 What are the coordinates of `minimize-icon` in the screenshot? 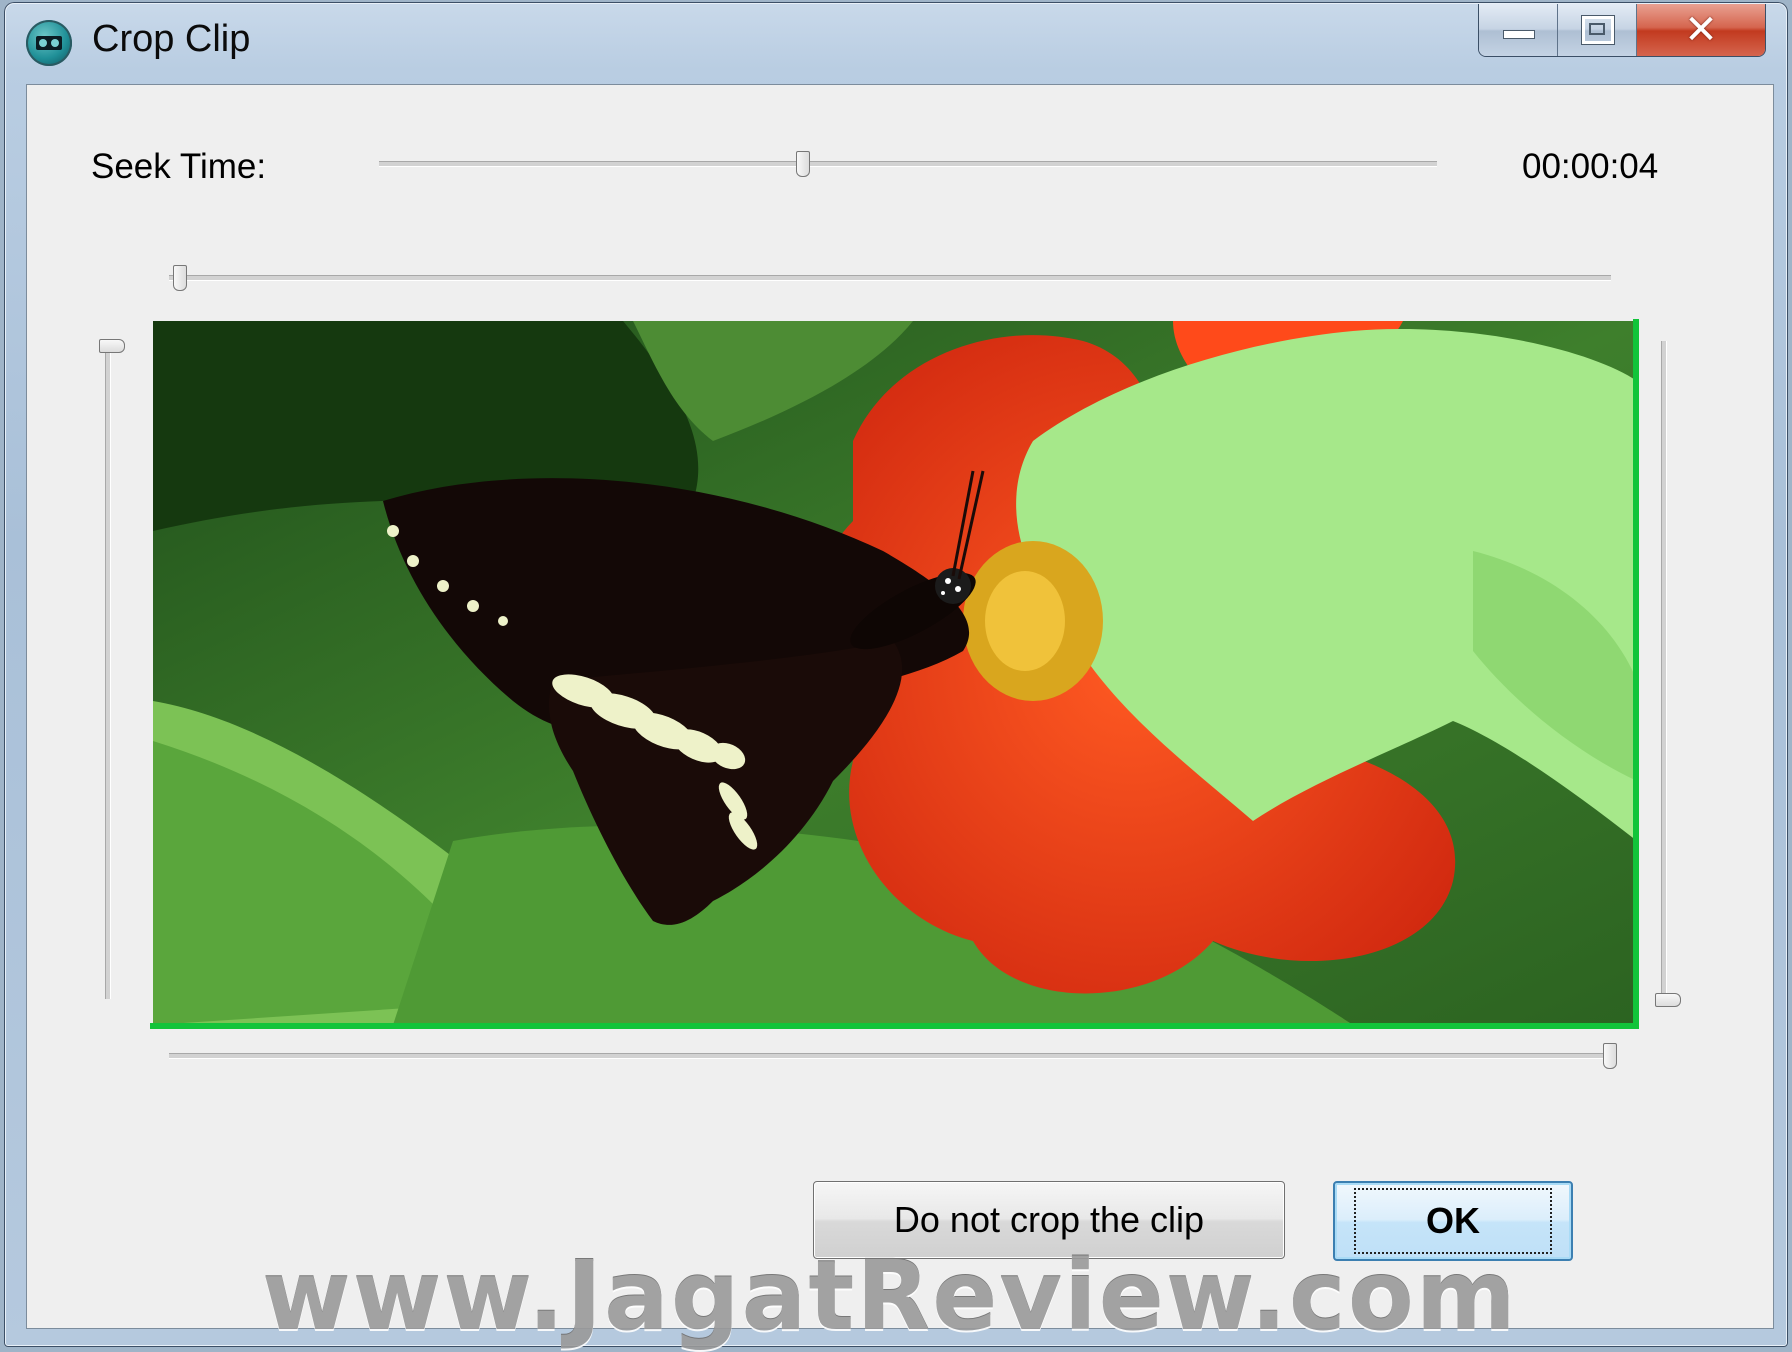 It's located at (1519, 34).